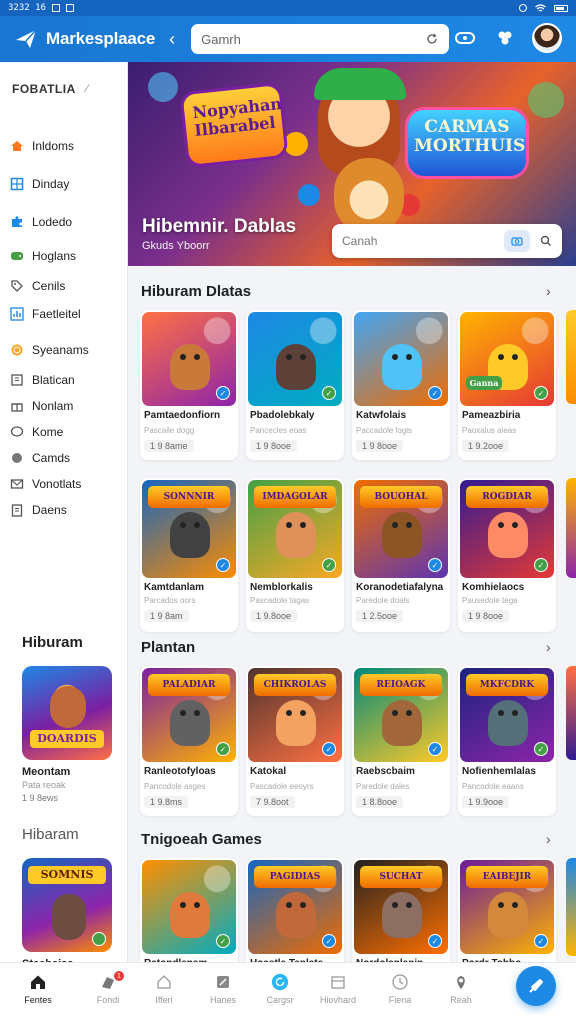 The height and width of the screenshot is (1024, 576). I want to click on game-card: ✓Ratondlenam, so click(189, 913).